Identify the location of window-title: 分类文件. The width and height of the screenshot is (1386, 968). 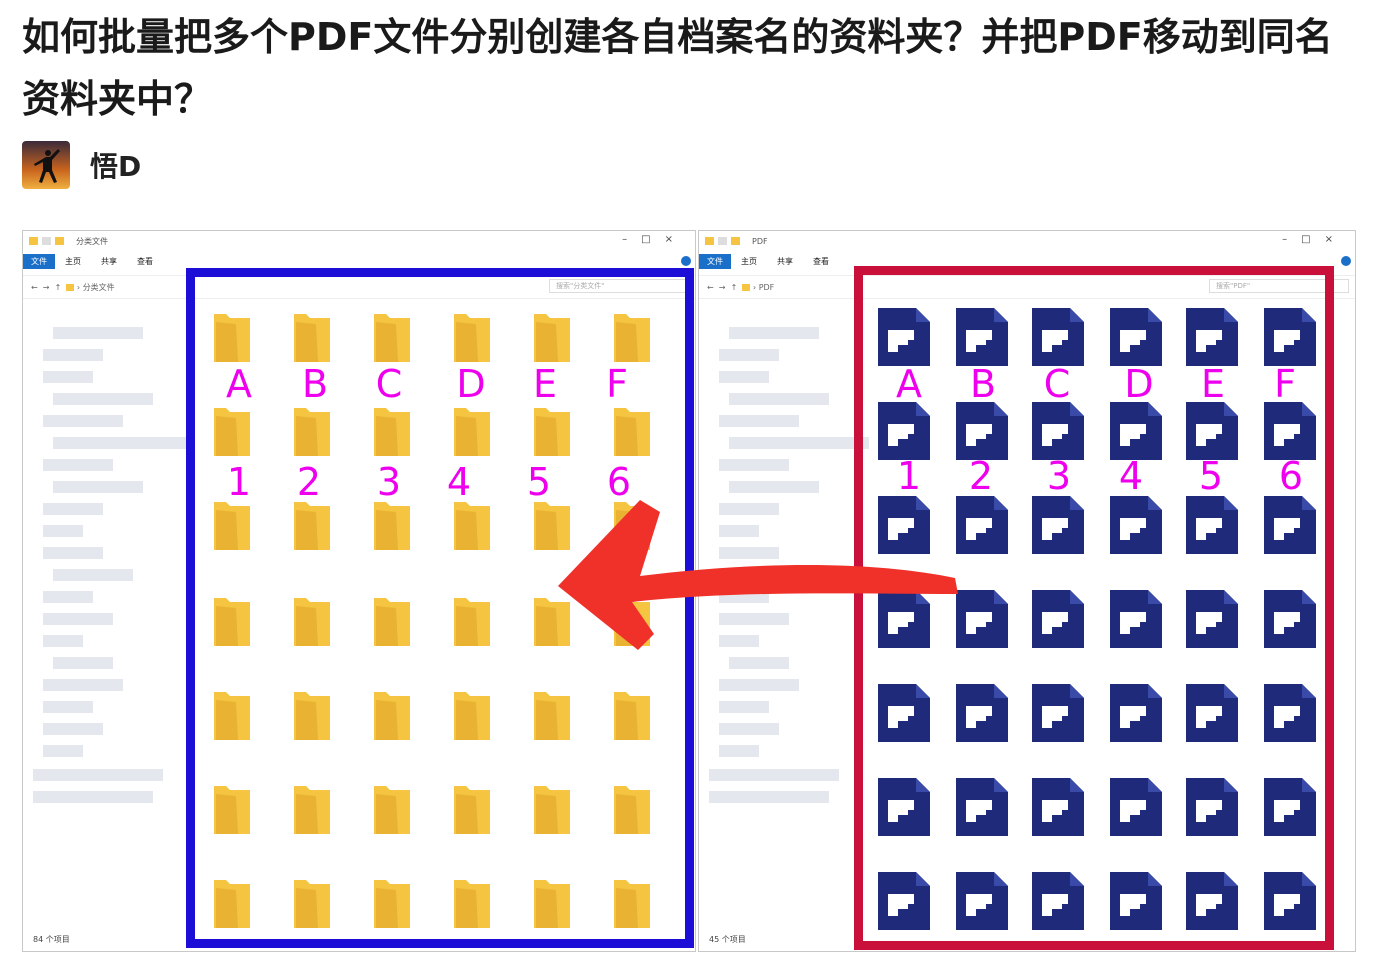
(92, 241).